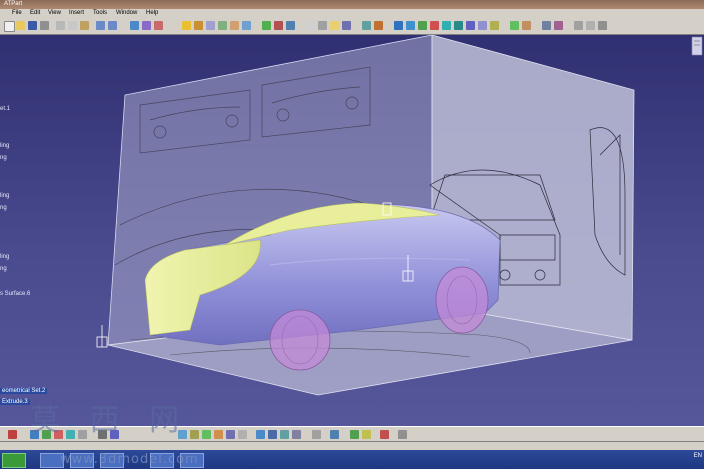  What do you see at coordinates (129, 459) in the screenshot?
I see `watermark-url: www.3dmodel.com` at bounding box center [129, 459].